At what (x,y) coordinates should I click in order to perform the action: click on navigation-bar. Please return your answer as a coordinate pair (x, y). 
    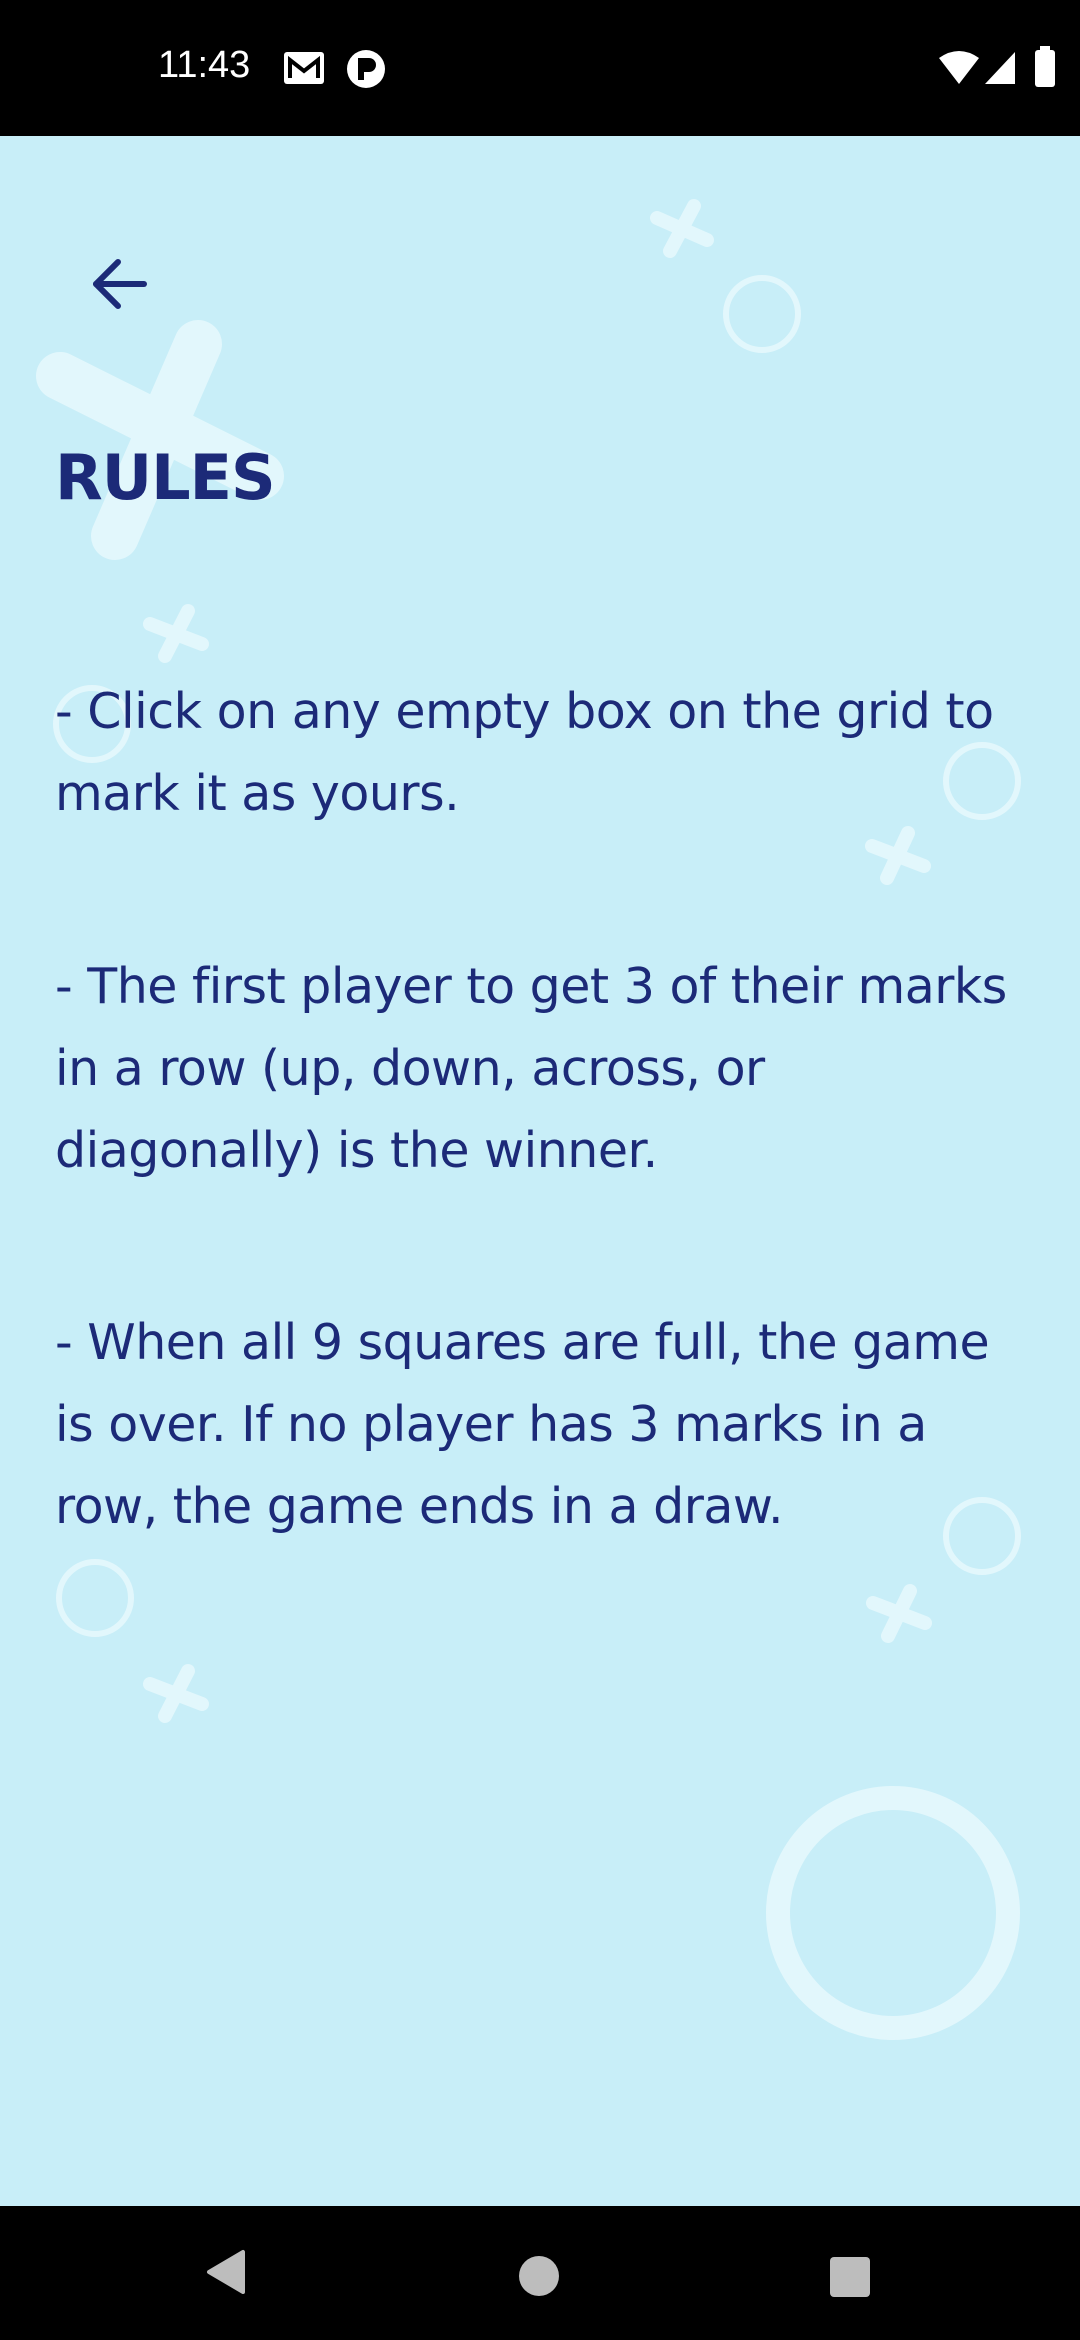
    Looking at the image, I should click on (540, 2273).